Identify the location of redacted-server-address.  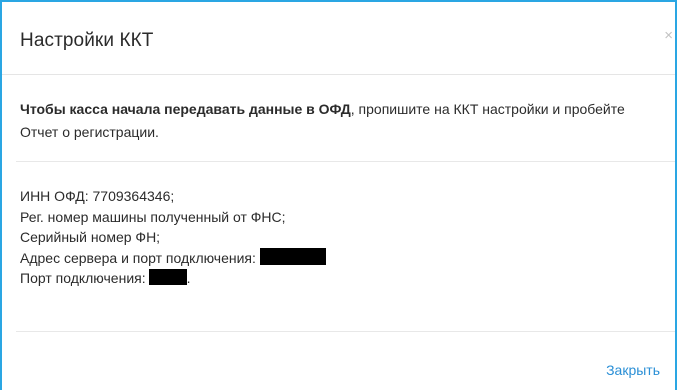
(292, 256).